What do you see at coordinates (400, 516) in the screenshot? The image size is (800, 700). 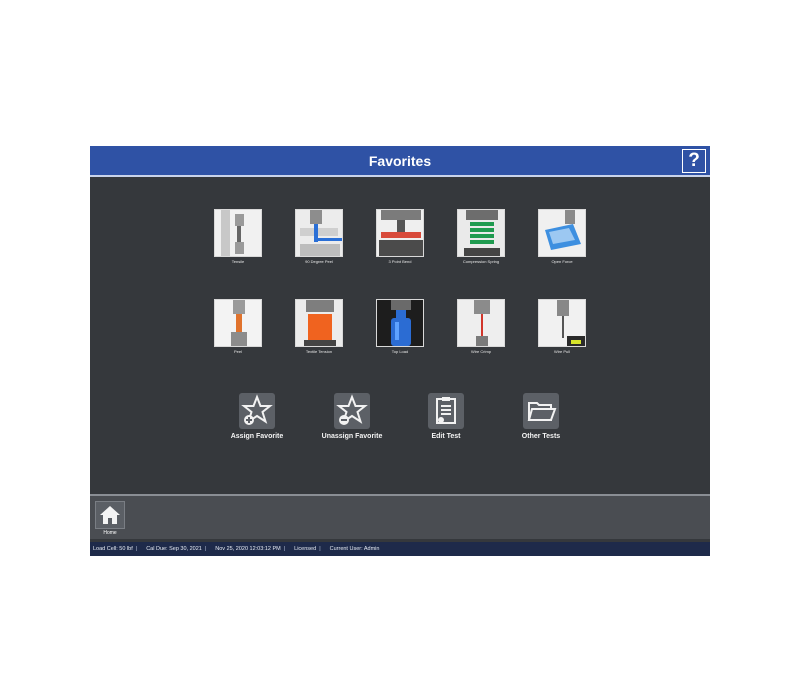 I see `bottom-nav-bar: Home` at bounding box center [400, 516].